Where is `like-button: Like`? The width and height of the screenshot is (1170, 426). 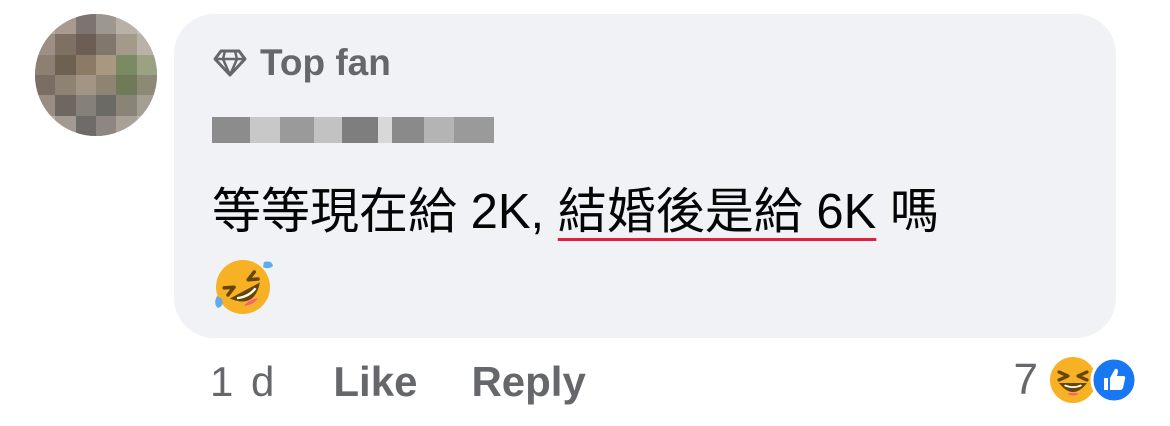
like-button: Like is located at coordinates (375, 382).